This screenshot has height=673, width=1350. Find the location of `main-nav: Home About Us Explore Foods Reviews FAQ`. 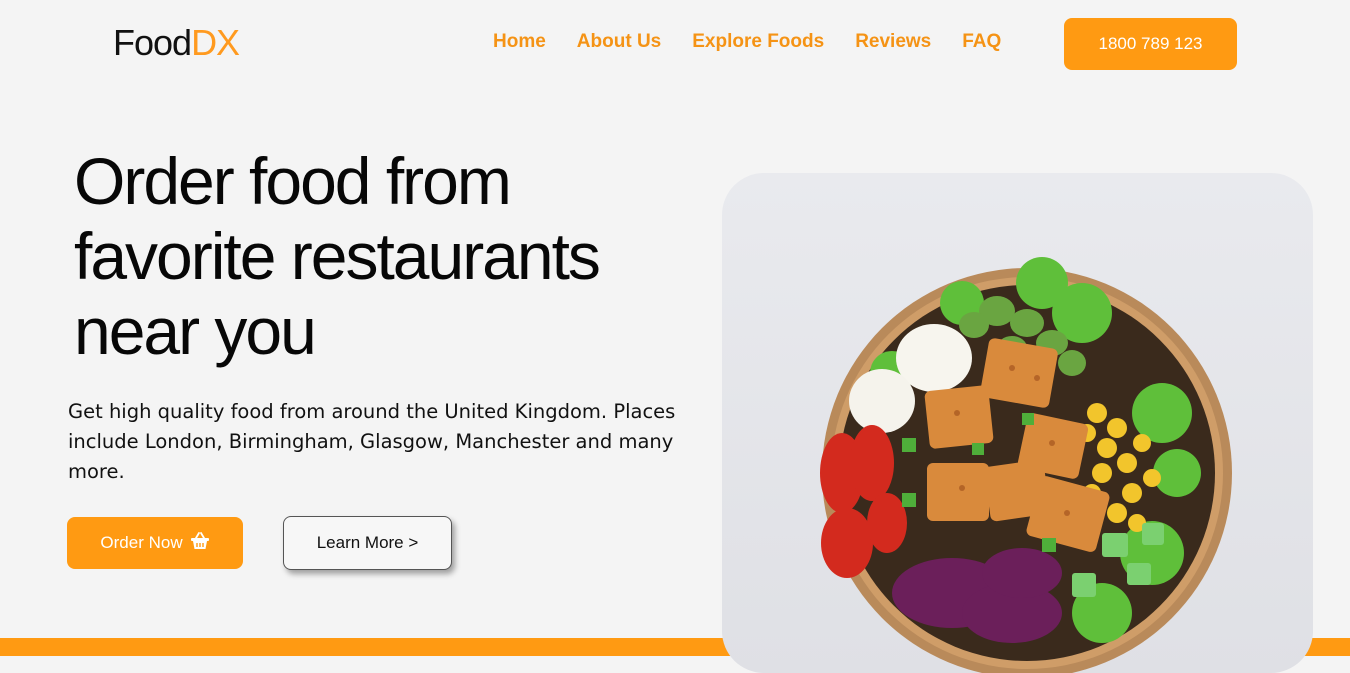

main-nav: Home About Us Explore Foods Reviews FAQ is located at coordinates (762, 42).